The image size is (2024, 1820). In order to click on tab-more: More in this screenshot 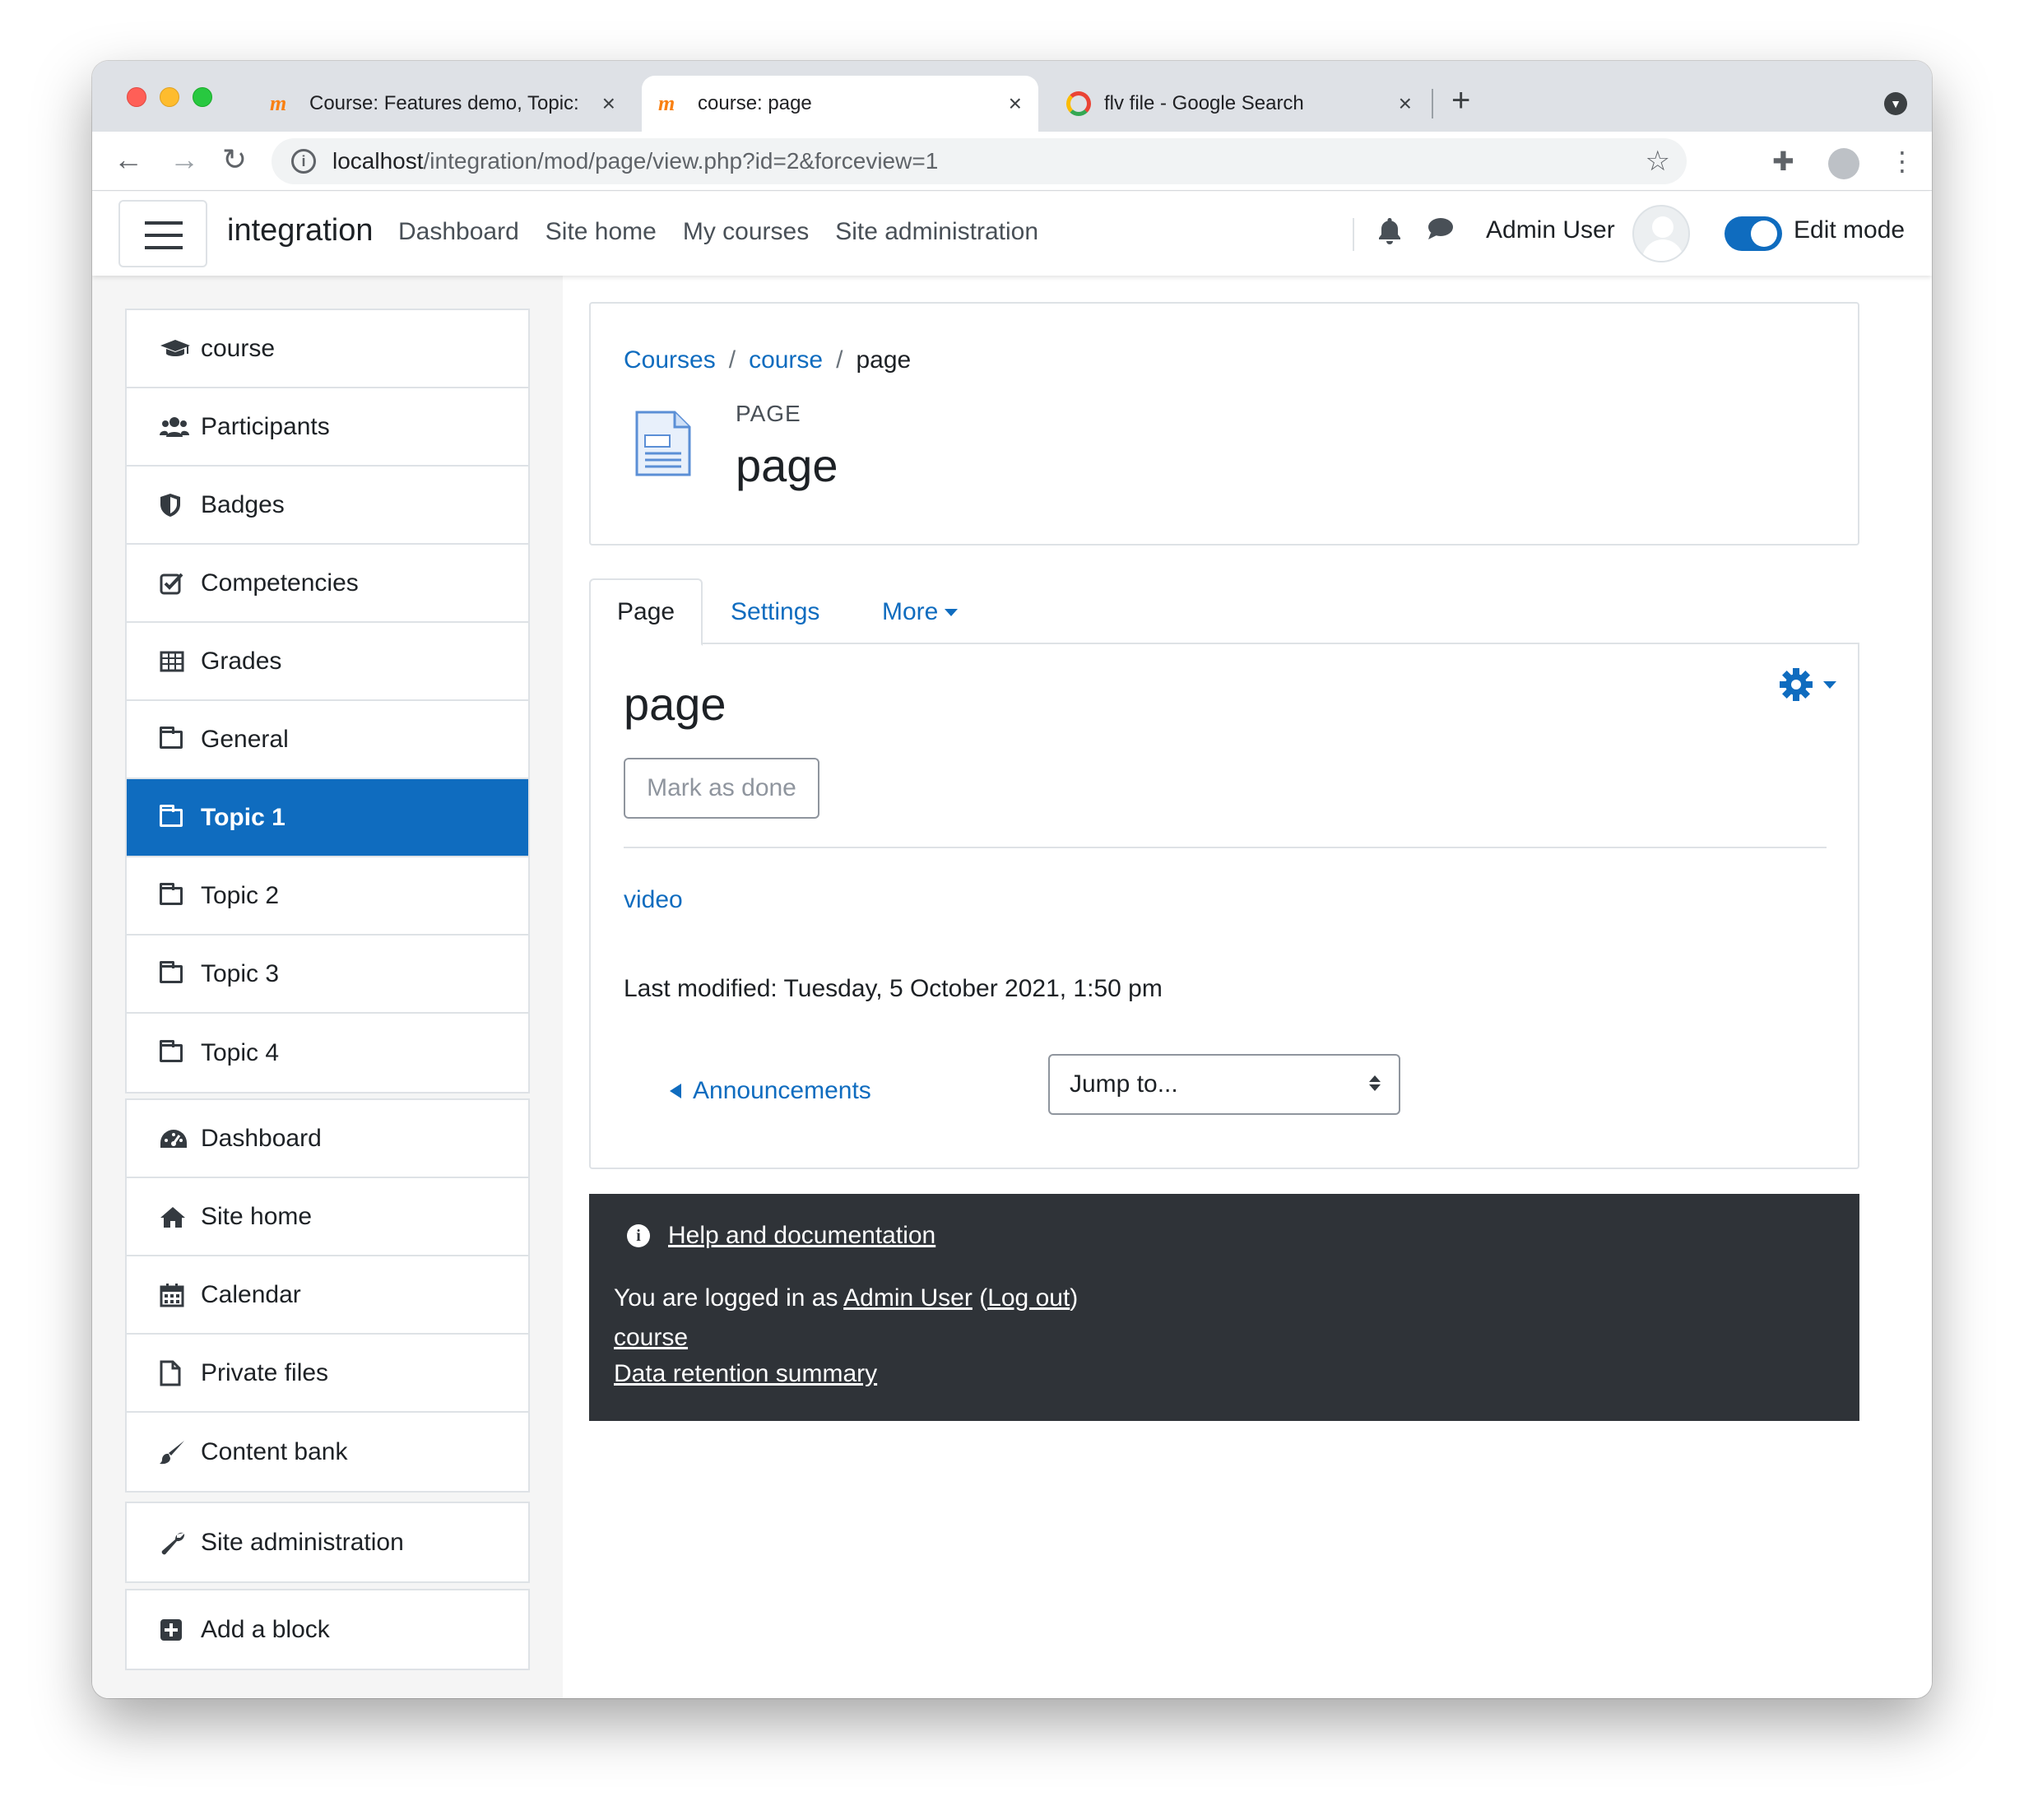, I will do `click(920, 612)`.